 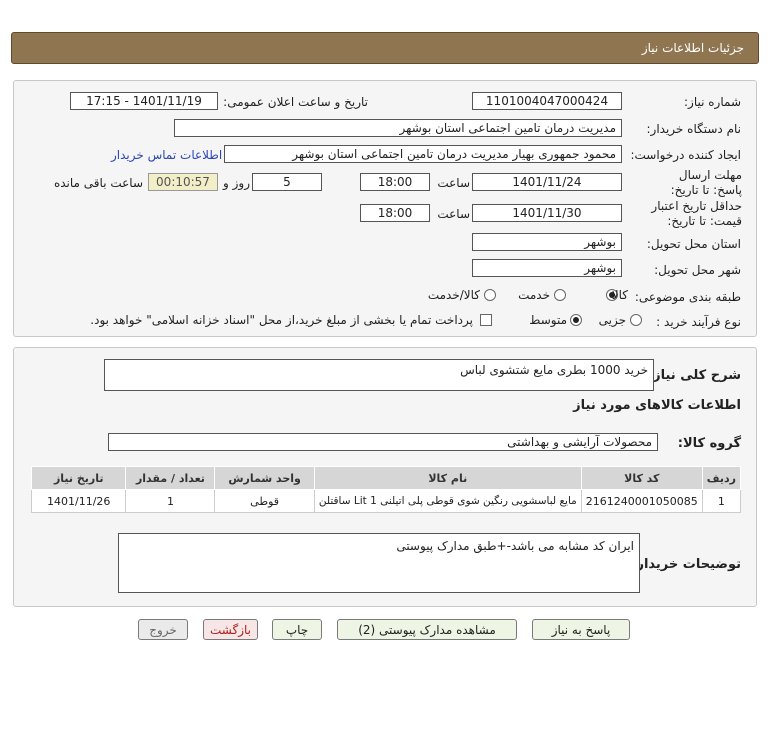 I want to click on process-minor-radio, so click(x=636, y=320).